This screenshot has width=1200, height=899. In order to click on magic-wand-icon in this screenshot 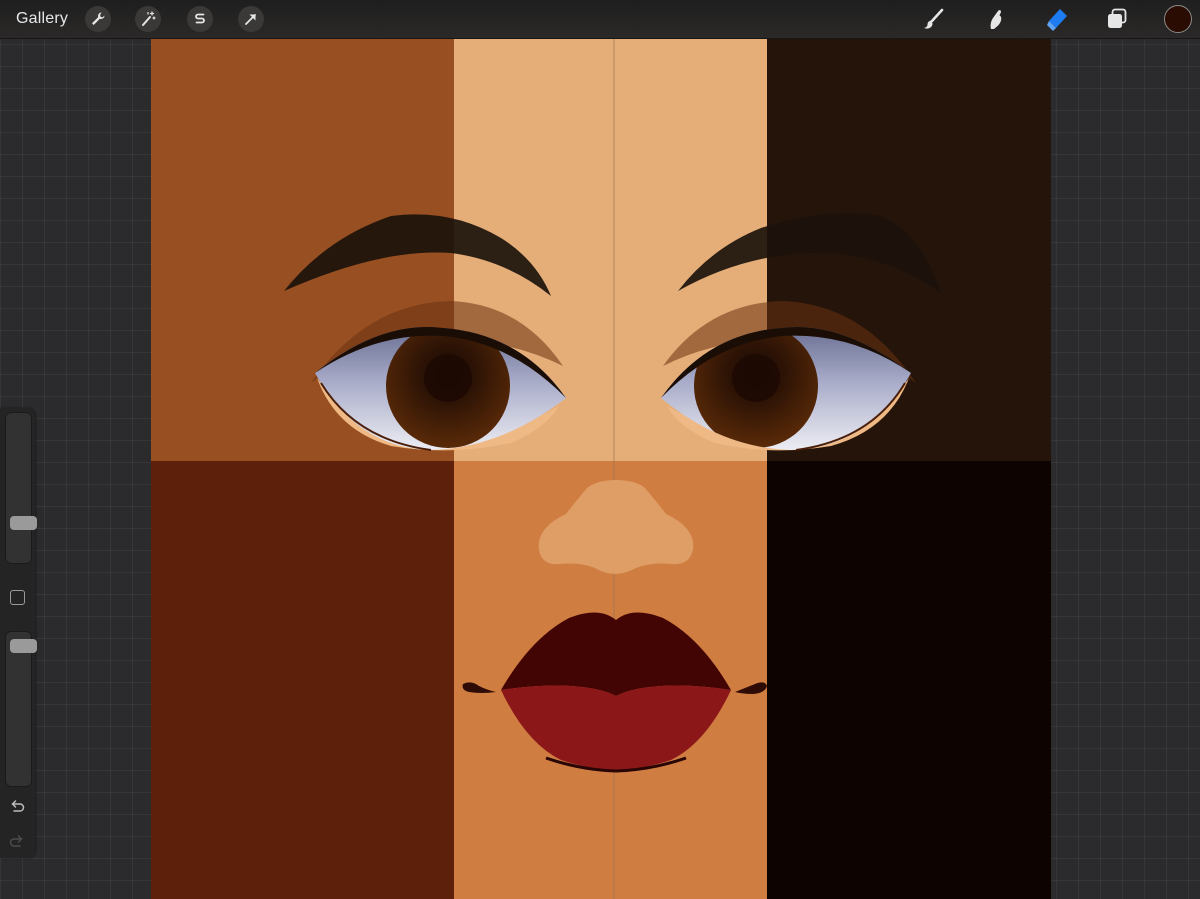, I will do `click(148, 19)`.